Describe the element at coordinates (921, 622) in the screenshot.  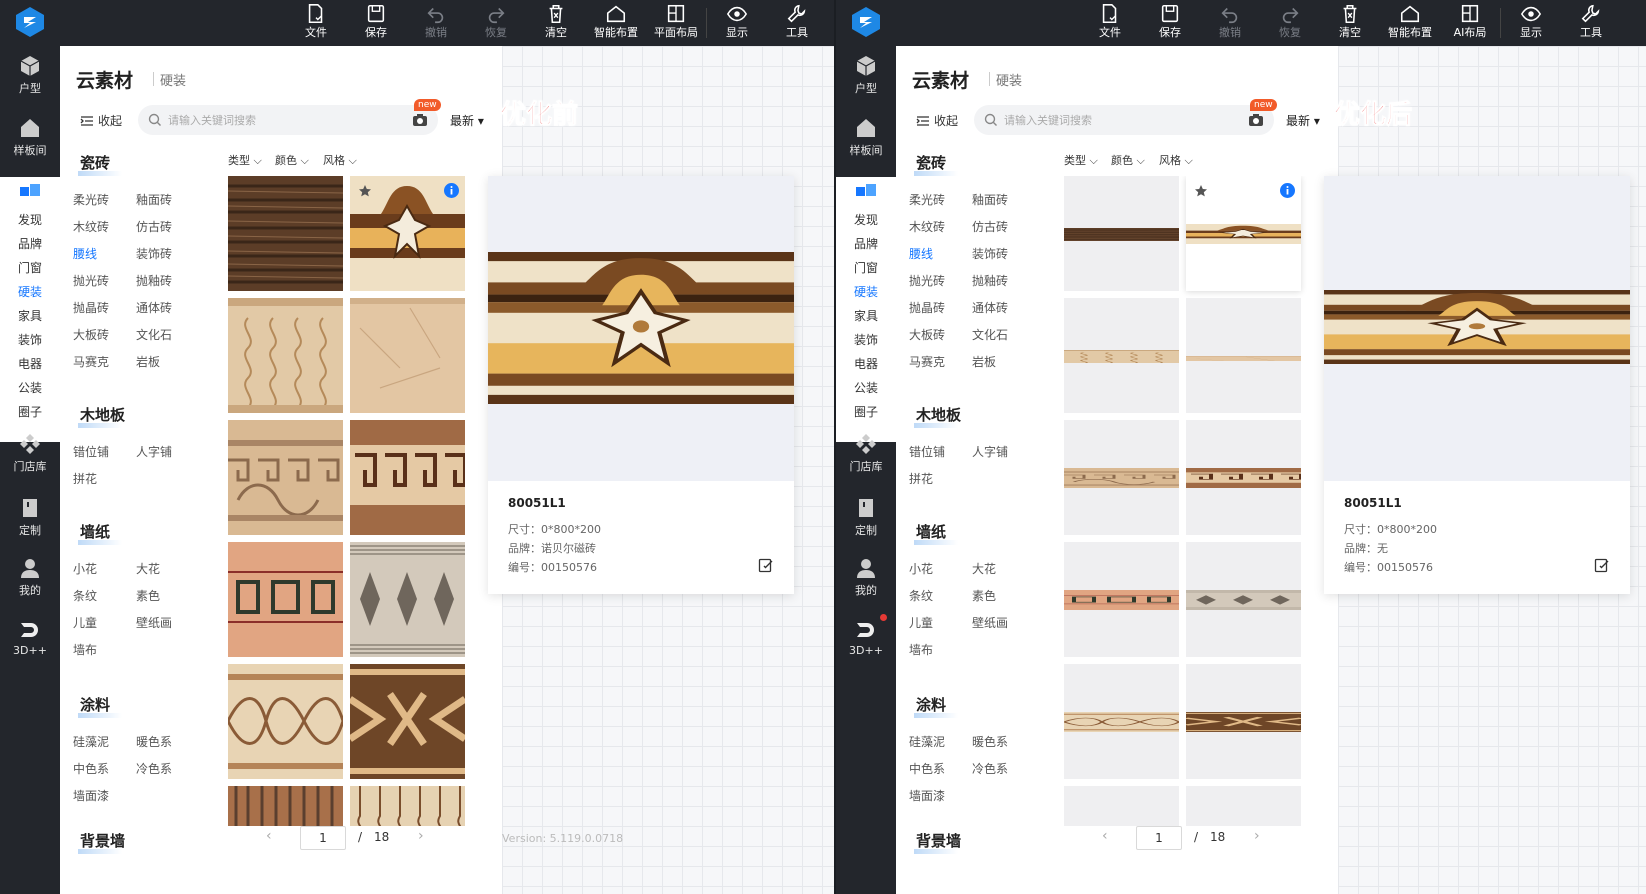
I see `category-item: 儿童` at that location.